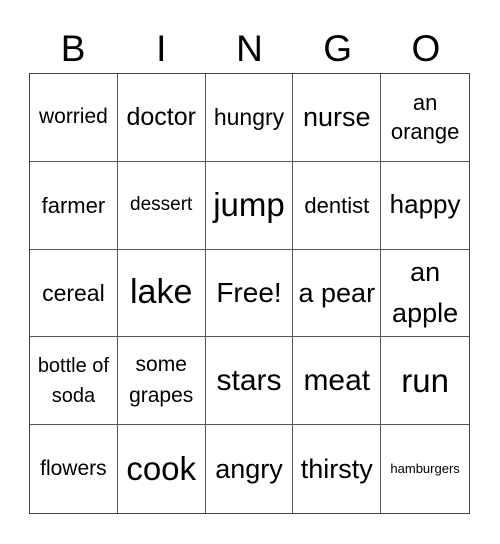 Image resolution: width=500 pixels, height=544 pixels. I want to click on bingo-cell: happy, so click(425, 206).